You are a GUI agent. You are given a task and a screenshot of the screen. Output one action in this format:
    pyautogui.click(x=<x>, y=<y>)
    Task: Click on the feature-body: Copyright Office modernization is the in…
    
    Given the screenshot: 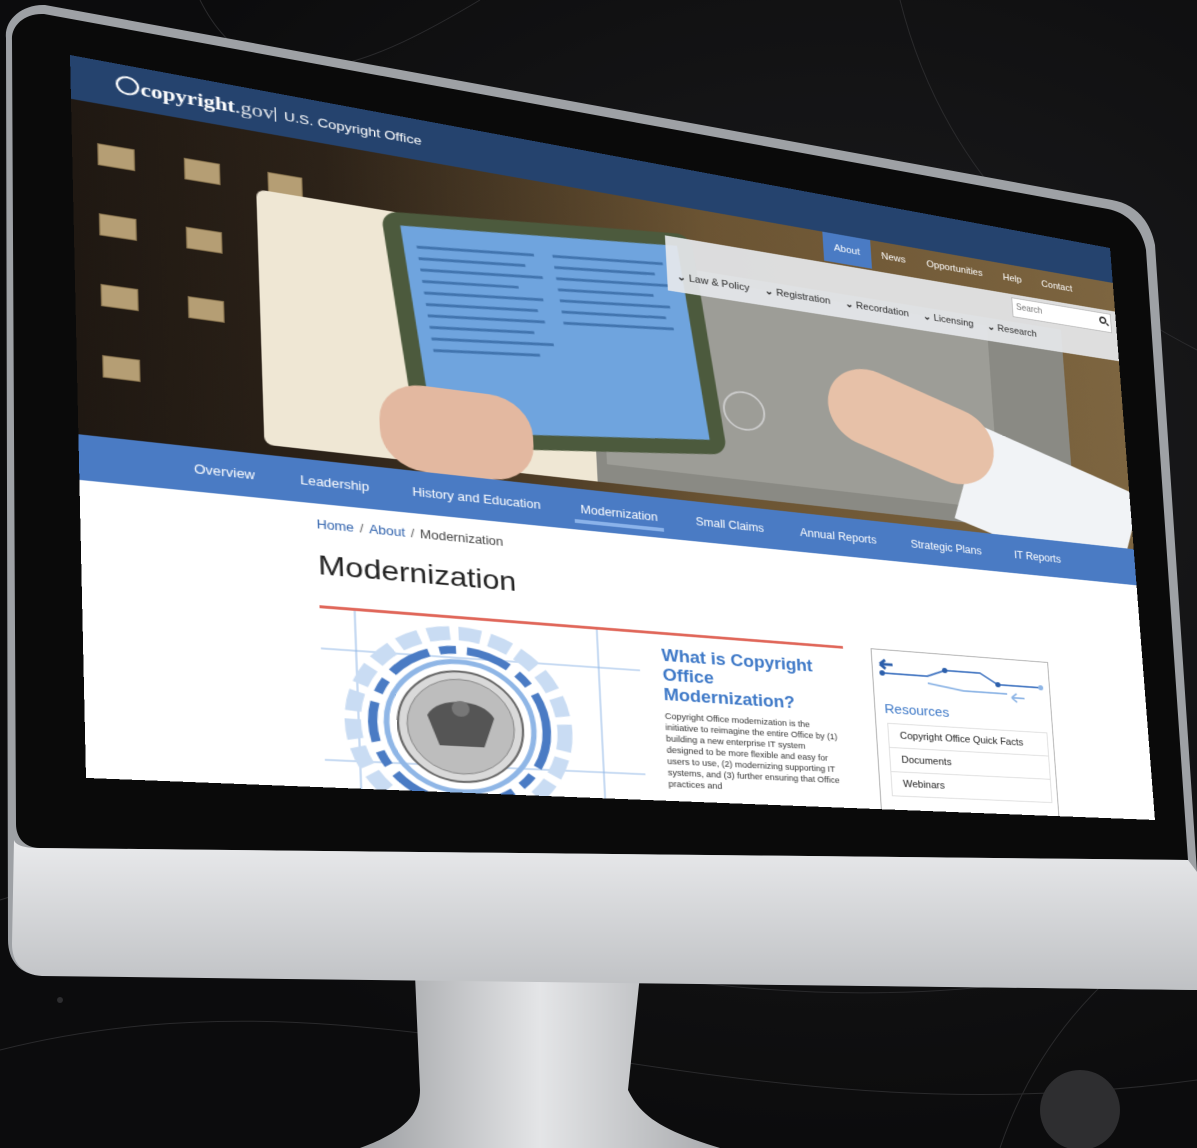 What is the action you would take?
    pyautogui.click(x=752, y=751)
    